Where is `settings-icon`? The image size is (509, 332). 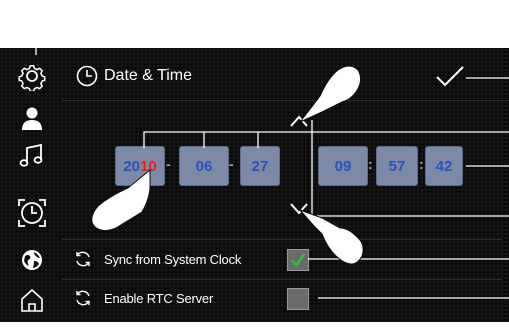
settings-icon is located at coordinates (32, 76).